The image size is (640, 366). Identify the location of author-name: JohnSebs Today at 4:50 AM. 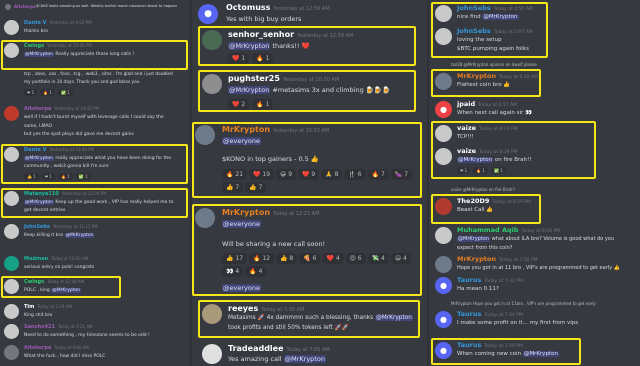
(495, 8).